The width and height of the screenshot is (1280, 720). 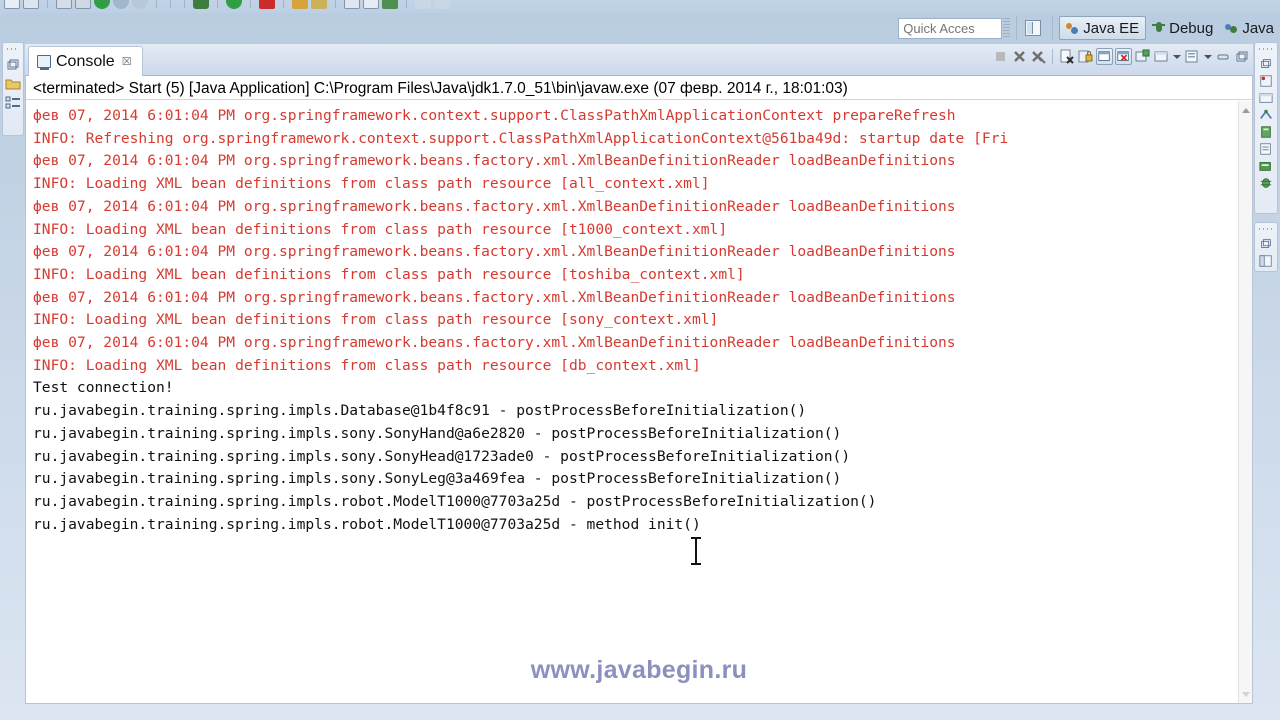 I want to click on run-icon, so click(x=234, y=4).